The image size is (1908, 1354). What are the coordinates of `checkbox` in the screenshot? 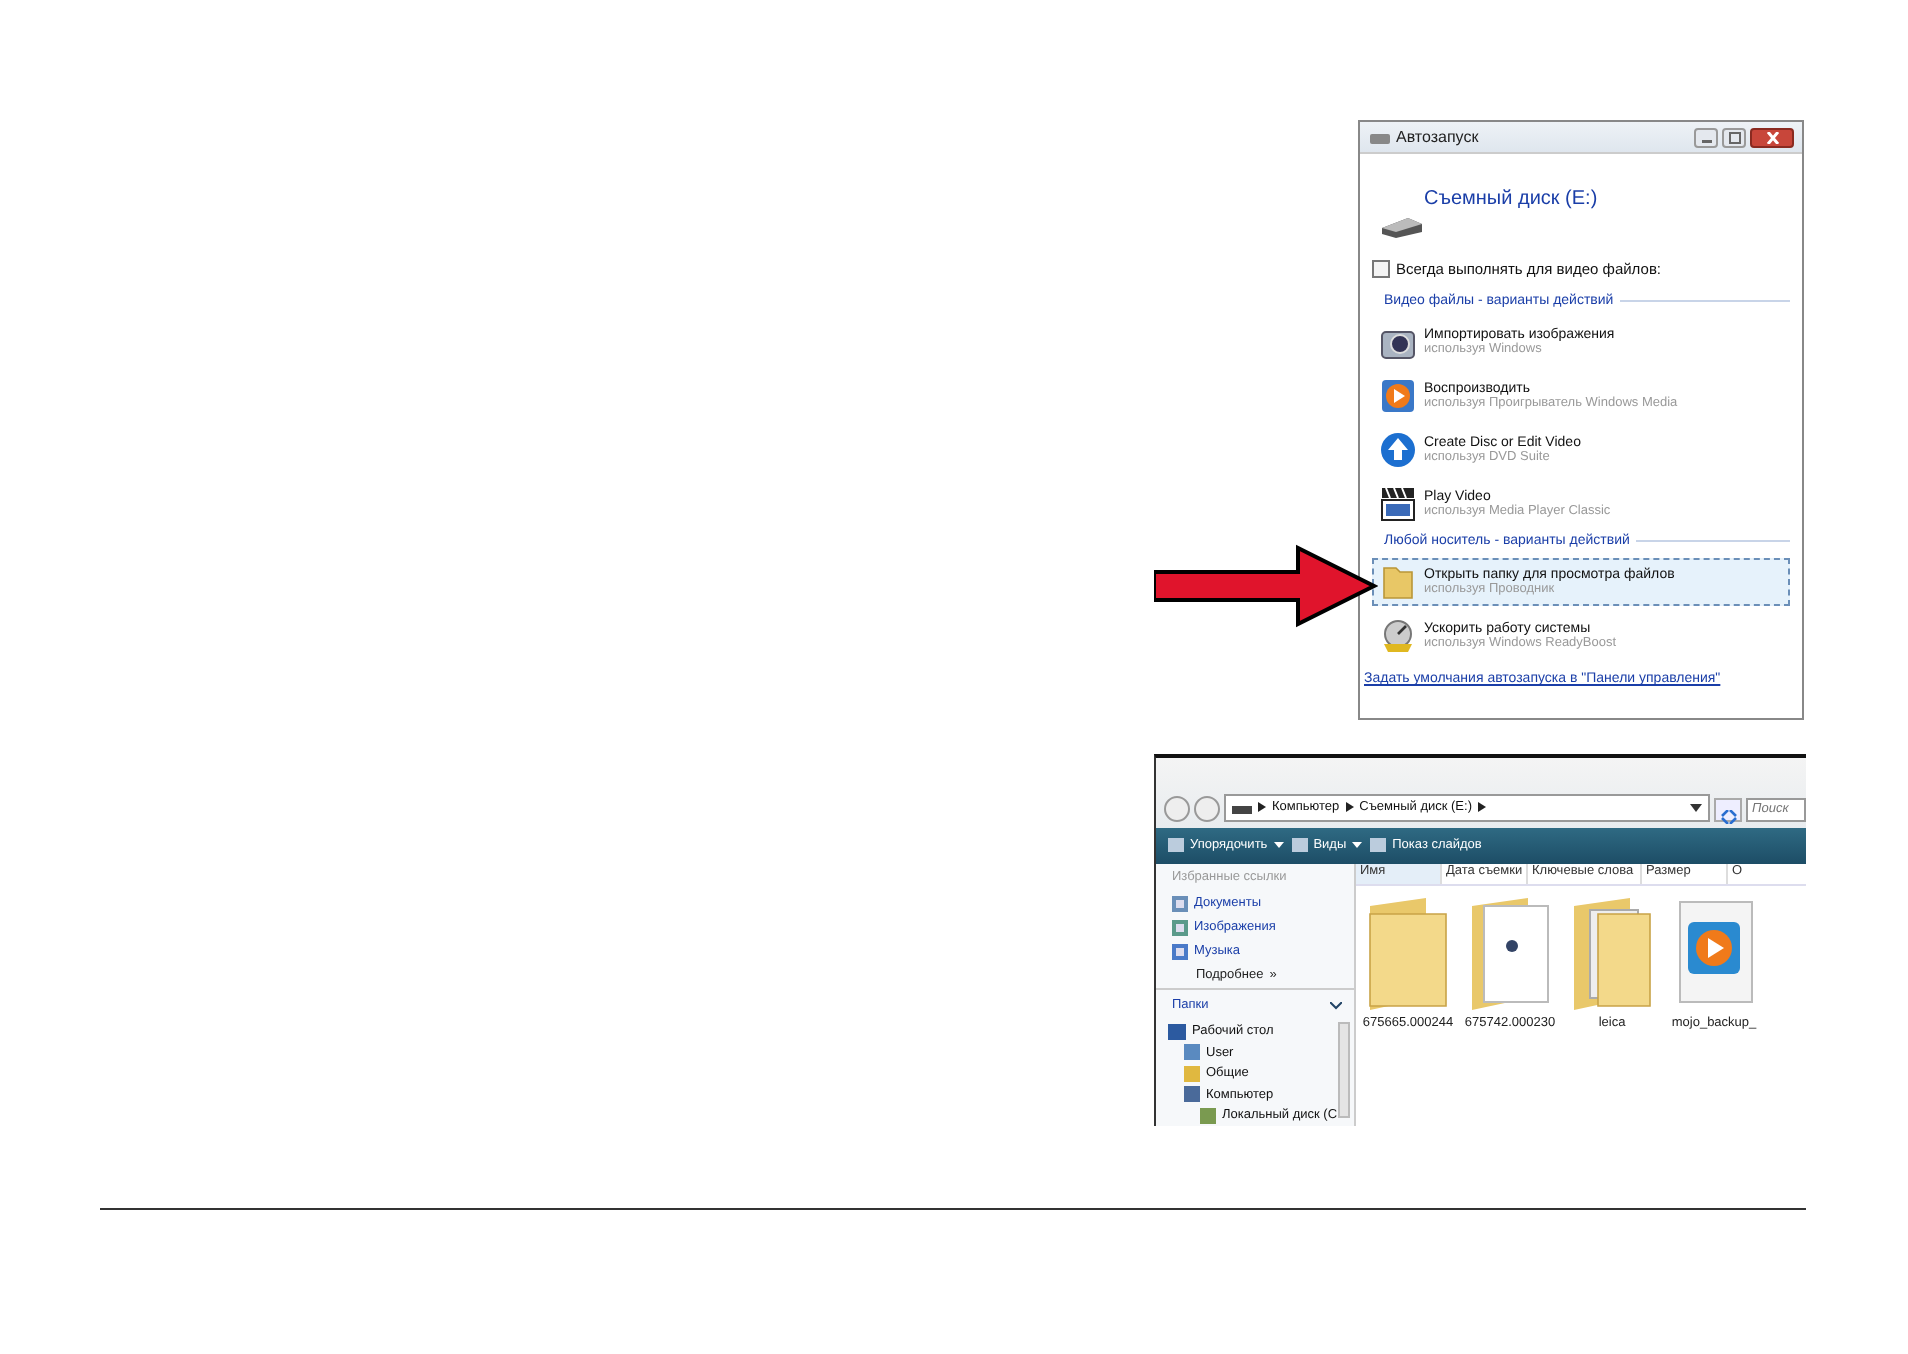 It's located at (1381, 269).